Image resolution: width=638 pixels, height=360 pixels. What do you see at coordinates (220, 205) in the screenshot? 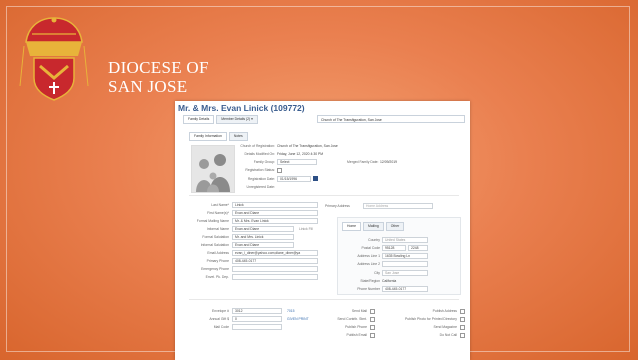
I see `last-name-label: Last Name*` at bounding box center [220, 205].